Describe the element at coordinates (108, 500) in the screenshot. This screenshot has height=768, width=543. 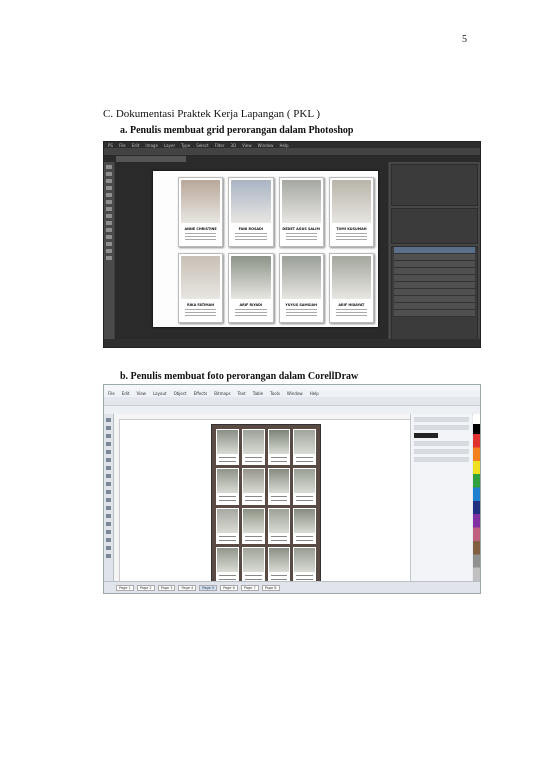
I see `table-tool-icon` at that location.